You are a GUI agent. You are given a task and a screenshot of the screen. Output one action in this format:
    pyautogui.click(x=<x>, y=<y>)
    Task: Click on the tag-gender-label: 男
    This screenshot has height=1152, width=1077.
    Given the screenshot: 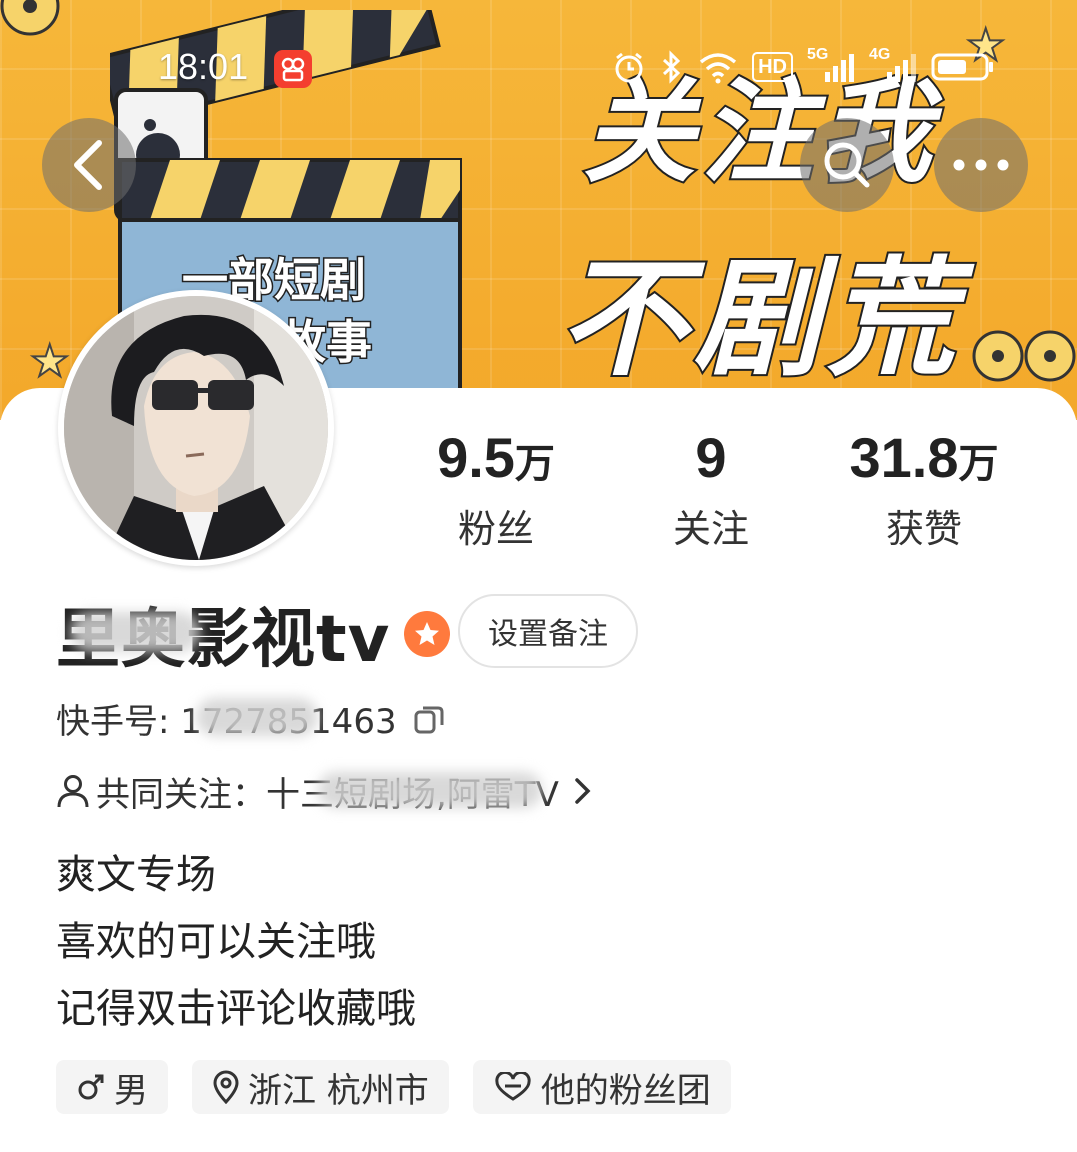 What is the action you would take?
    pyautogui.click(x=131, y=1090)
    